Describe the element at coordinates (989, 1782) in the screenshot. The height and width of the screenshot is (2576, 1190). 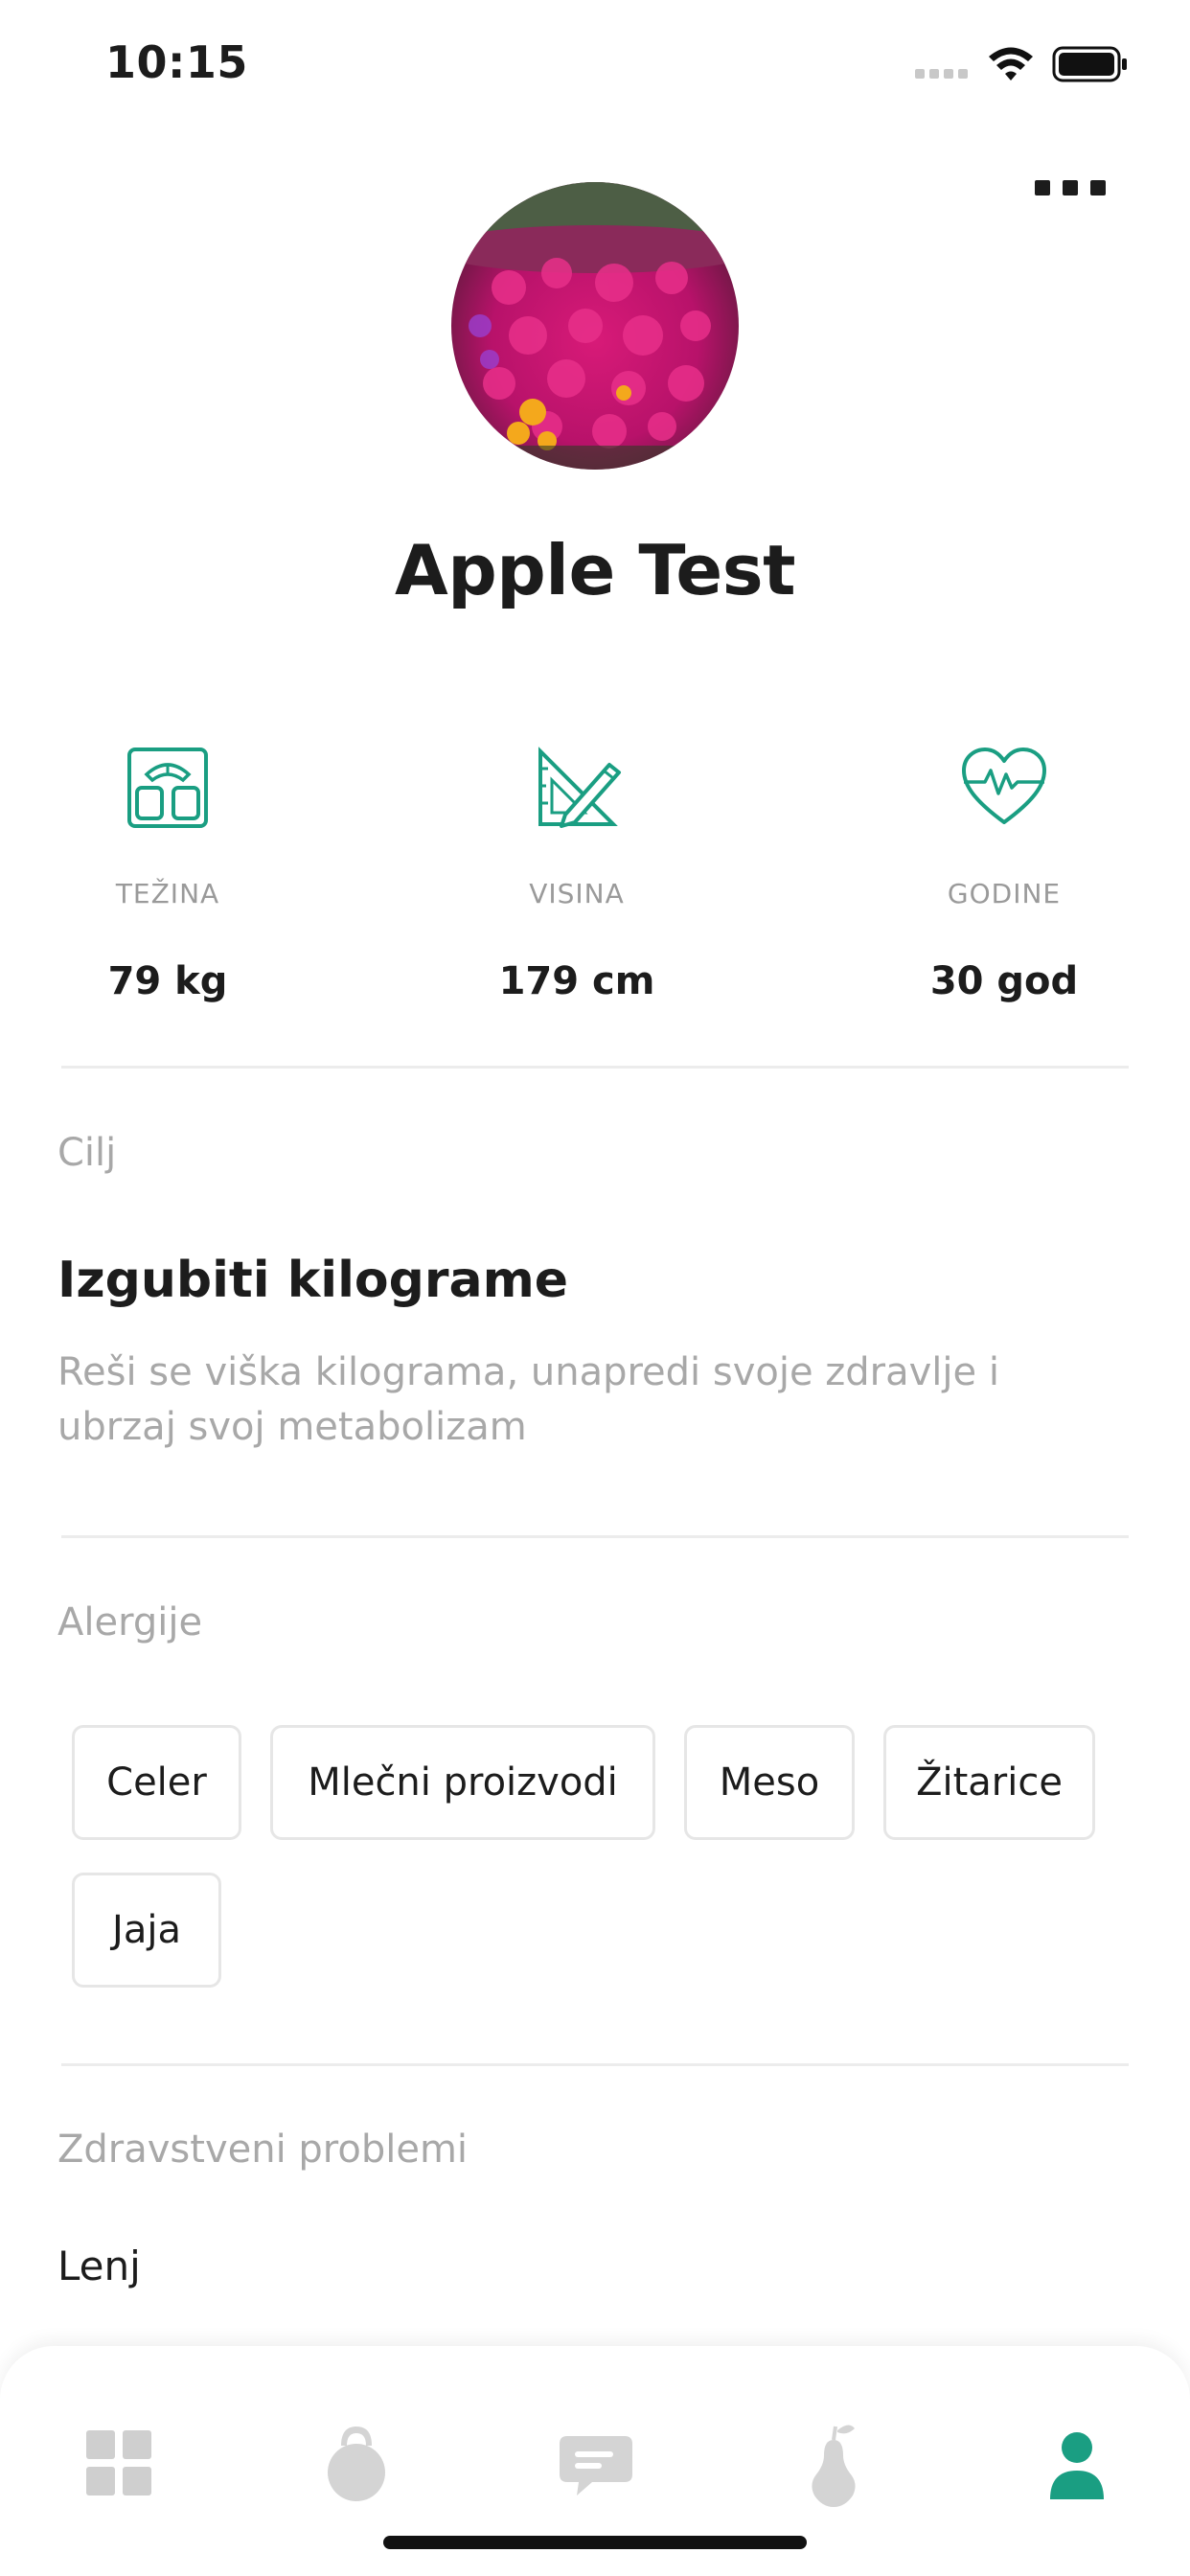
I see `allergy-chip: Žitarice` at that location.